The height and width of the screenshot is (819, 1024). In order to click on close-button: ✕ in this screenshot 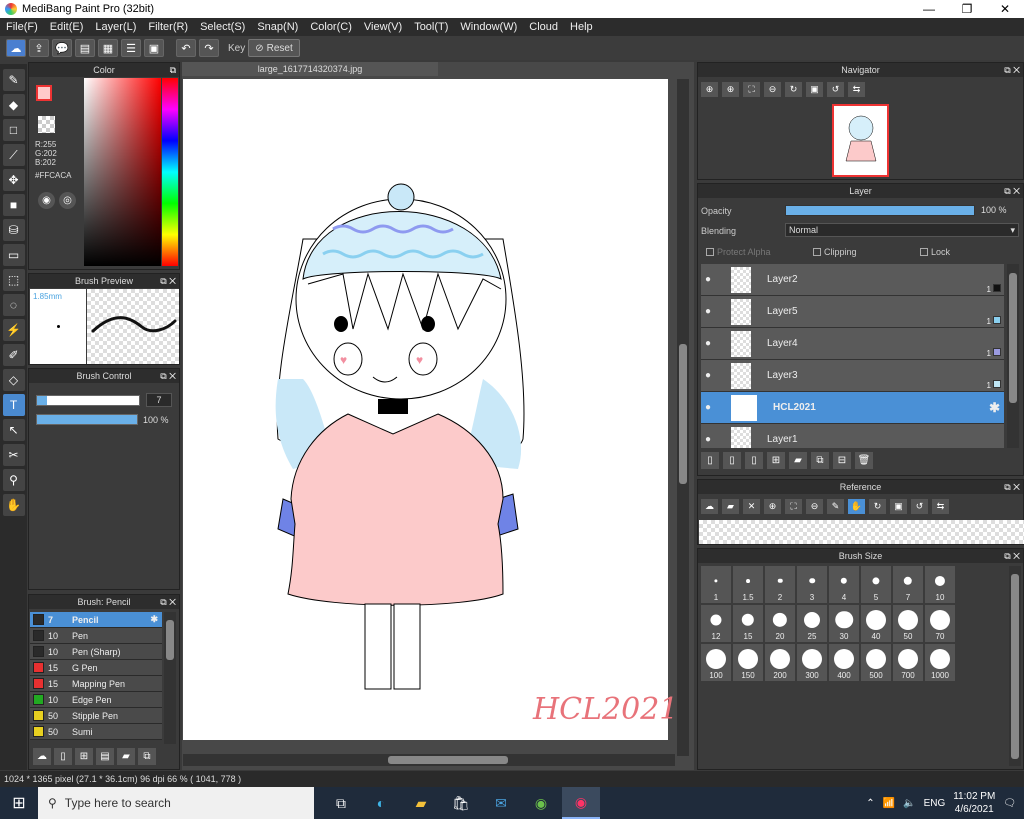, I will do `click(1005, 9)`.